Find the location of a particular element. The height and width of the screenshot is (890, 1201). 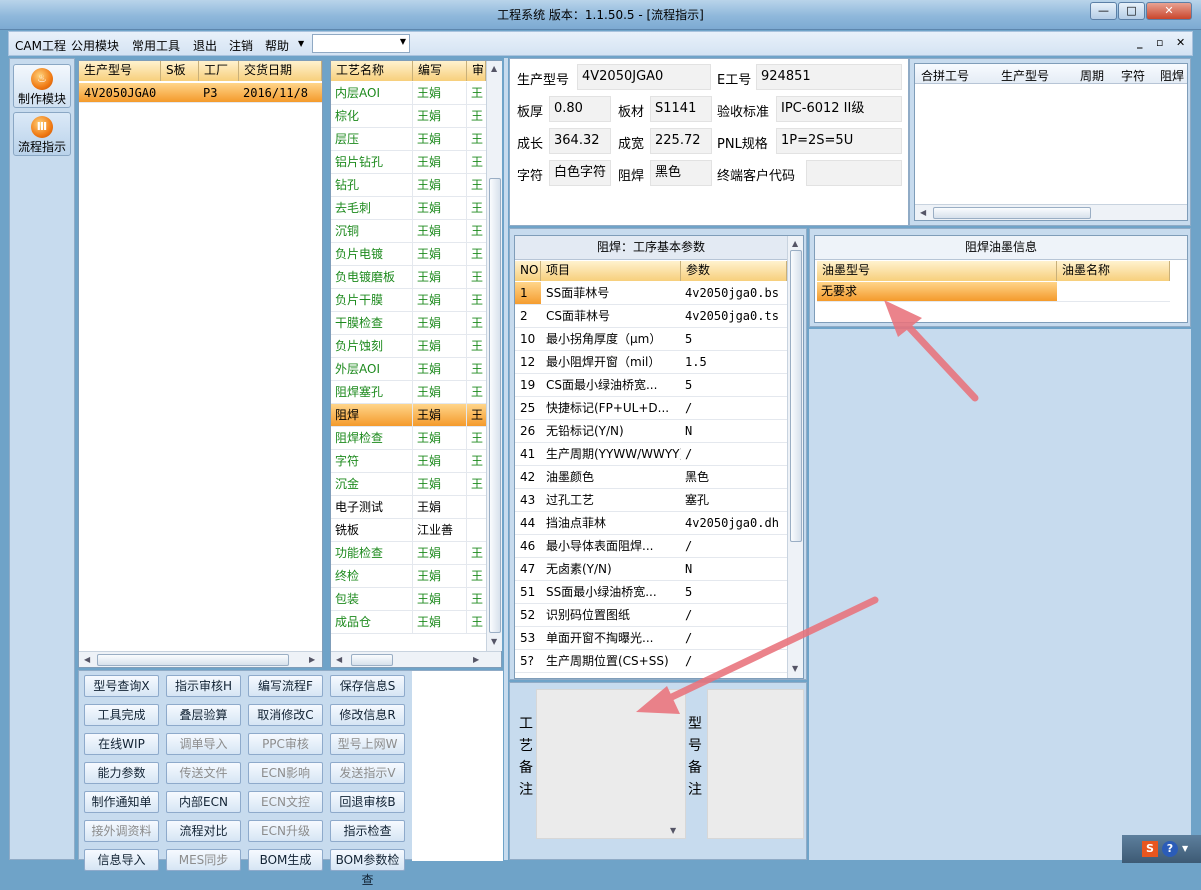

action-button: ECN文控 is located at coordinates (285, 802).